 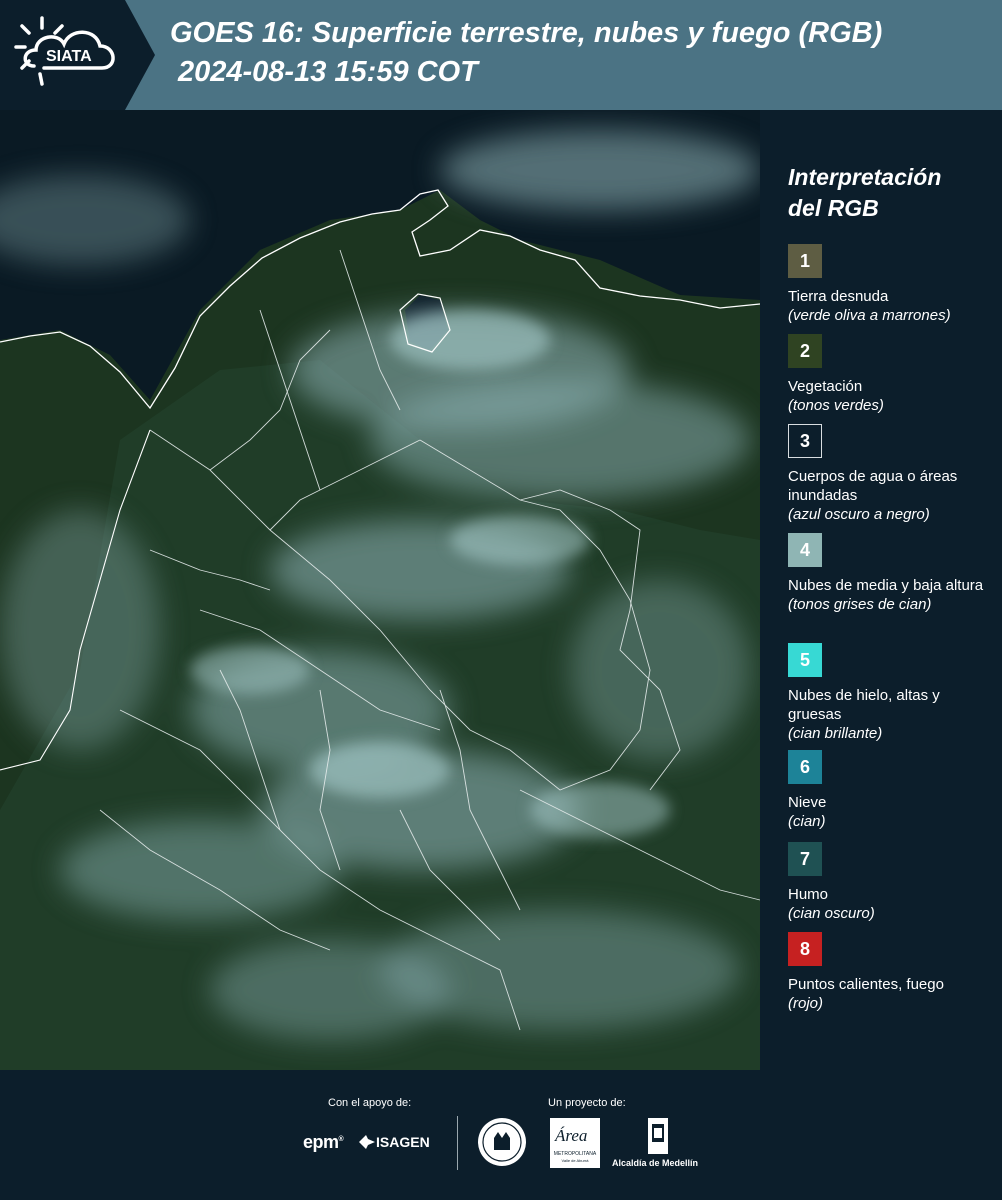 I want to click on sun-cloud-icon: SIATA, so click(x=64, y=51).